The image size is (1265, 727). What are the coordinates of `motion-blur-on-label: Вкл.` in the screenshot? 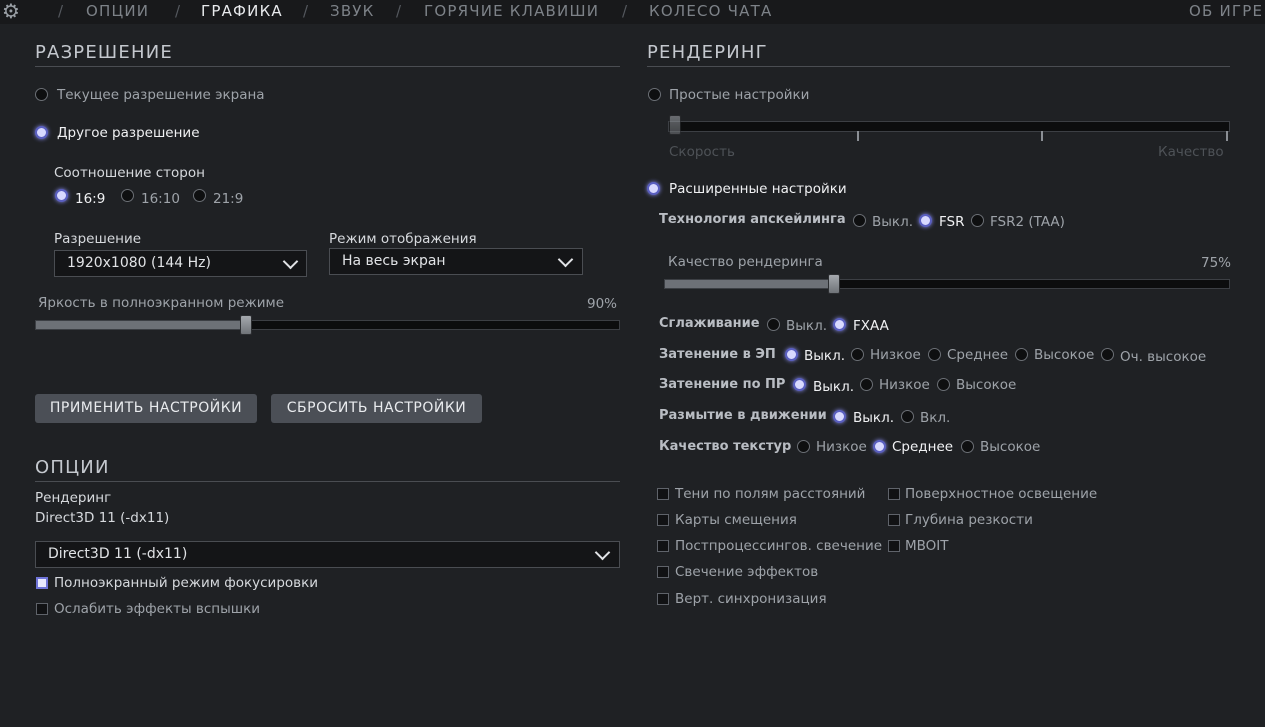 It's located at (935, 418).